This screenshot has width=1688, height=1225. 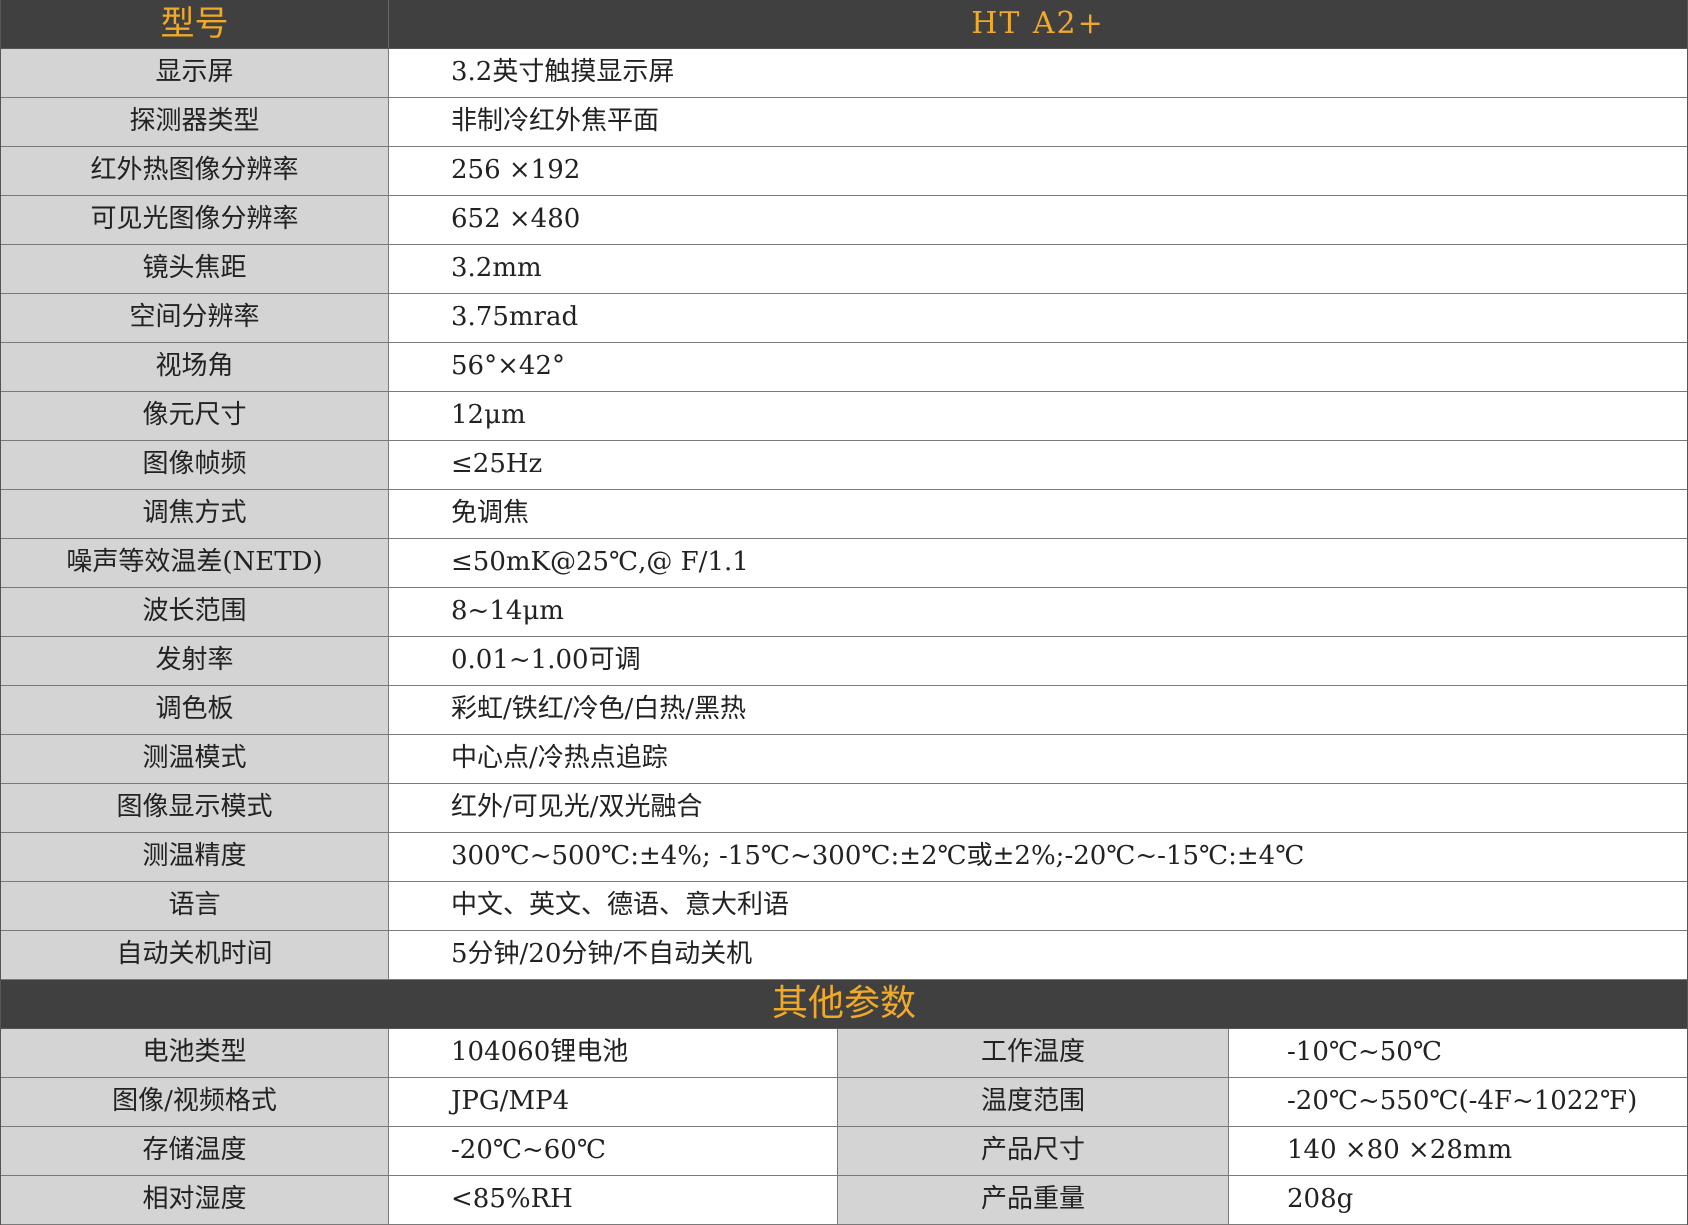 What do you see at coordinates (195, 955) in the screenshot?
I see `spec-label: 自动关机时间` at bounding box center [195, 955].